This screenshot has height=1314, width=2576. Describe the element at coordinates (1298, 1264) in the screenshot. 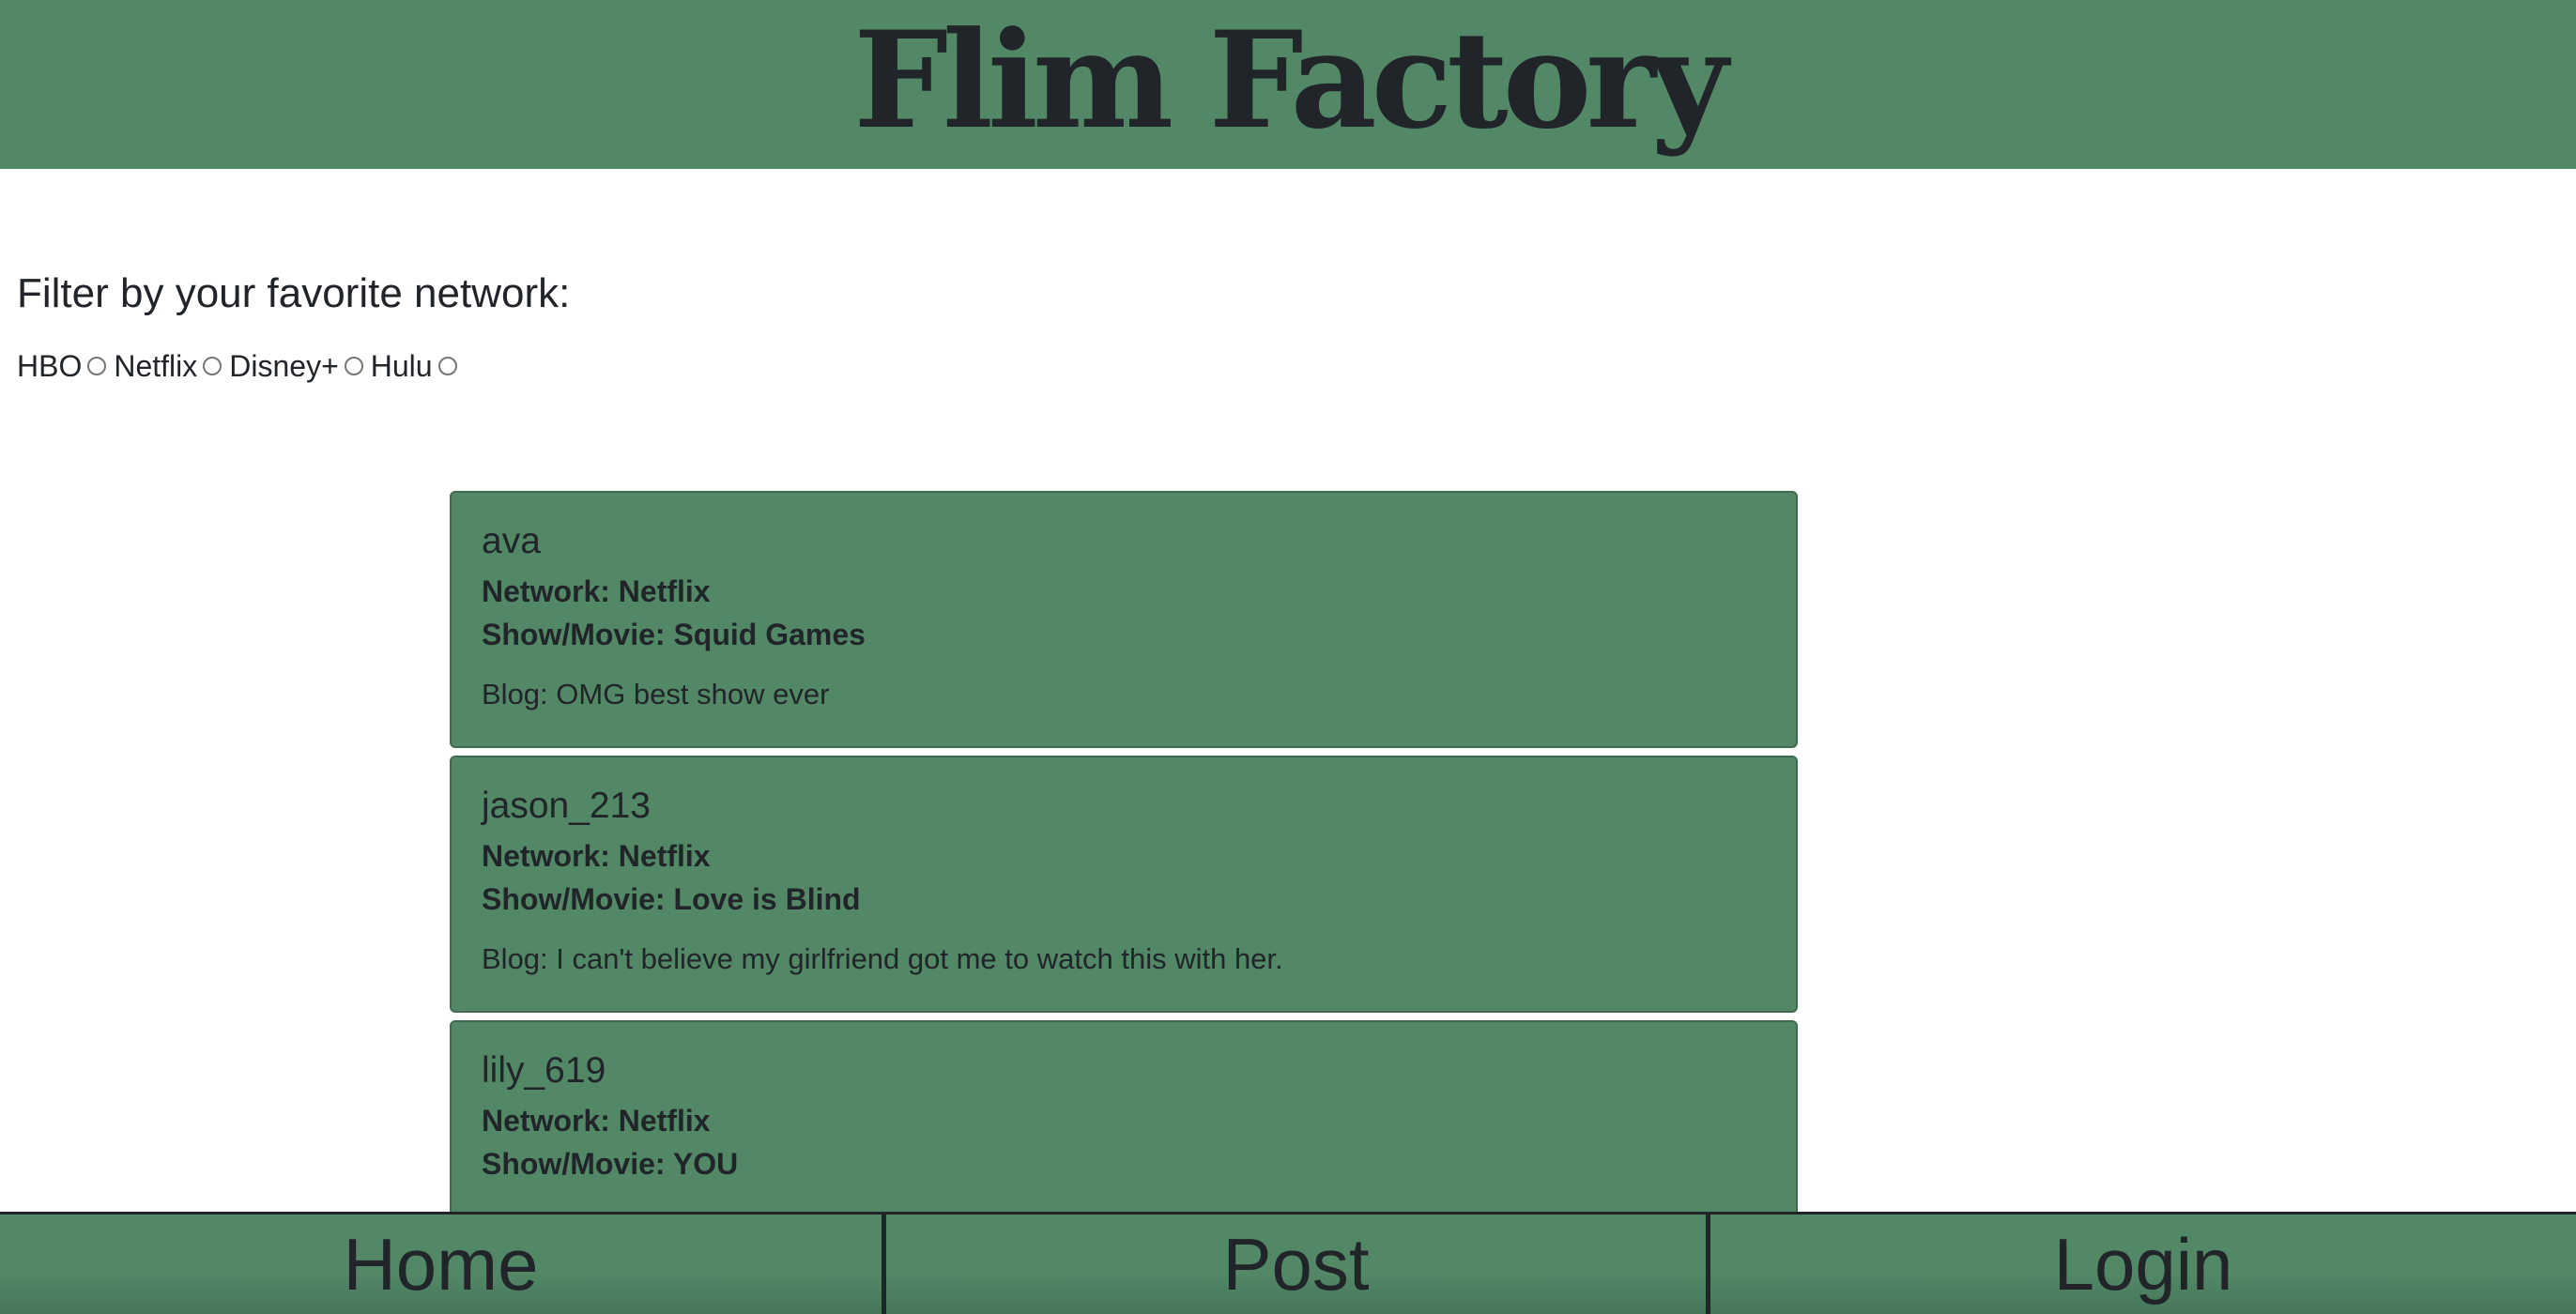

I see `nav-post-link: Post` at that location.